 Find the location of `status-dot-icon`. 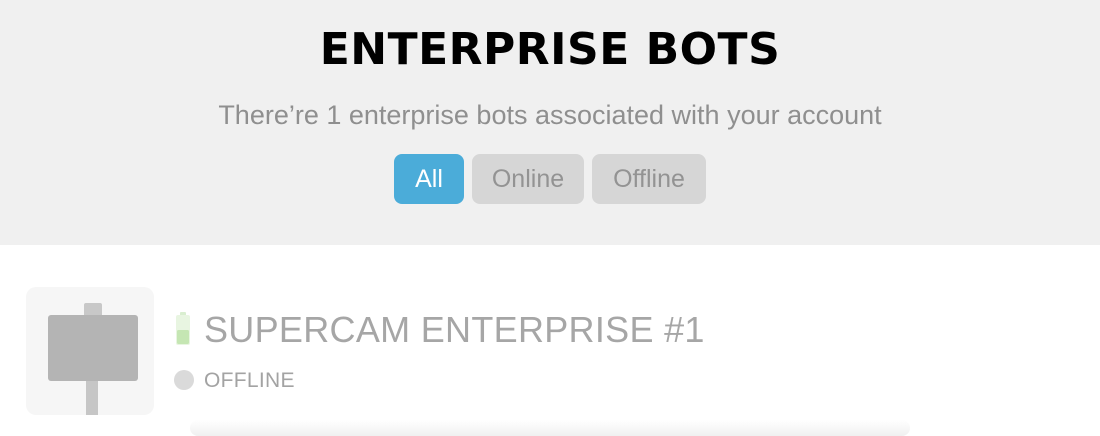

status-dot-icon is located at coordinates (184, 380).